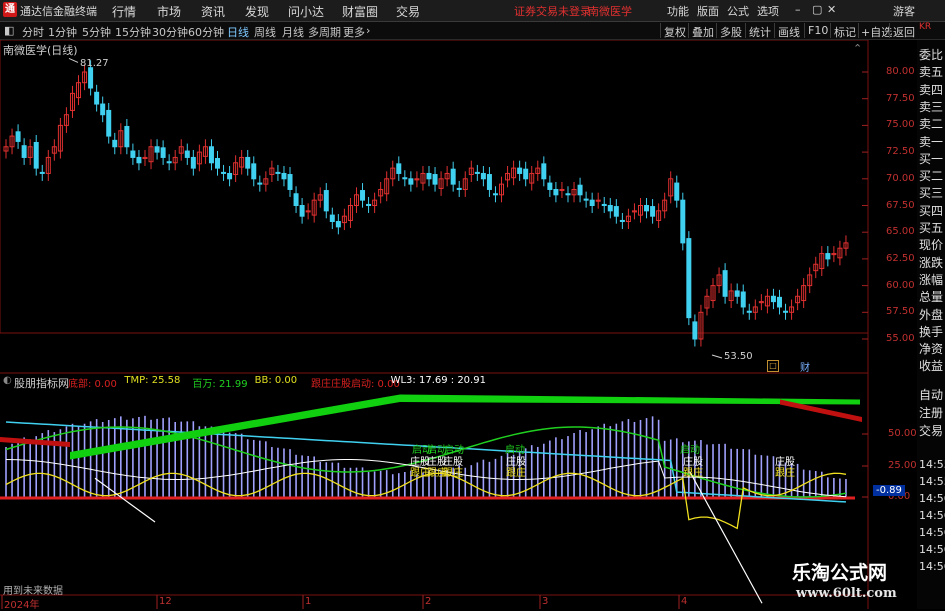  Describe the element at coordinates (931, 124) in the screenshot. I see `side-panel-field: 卖二` at that location.